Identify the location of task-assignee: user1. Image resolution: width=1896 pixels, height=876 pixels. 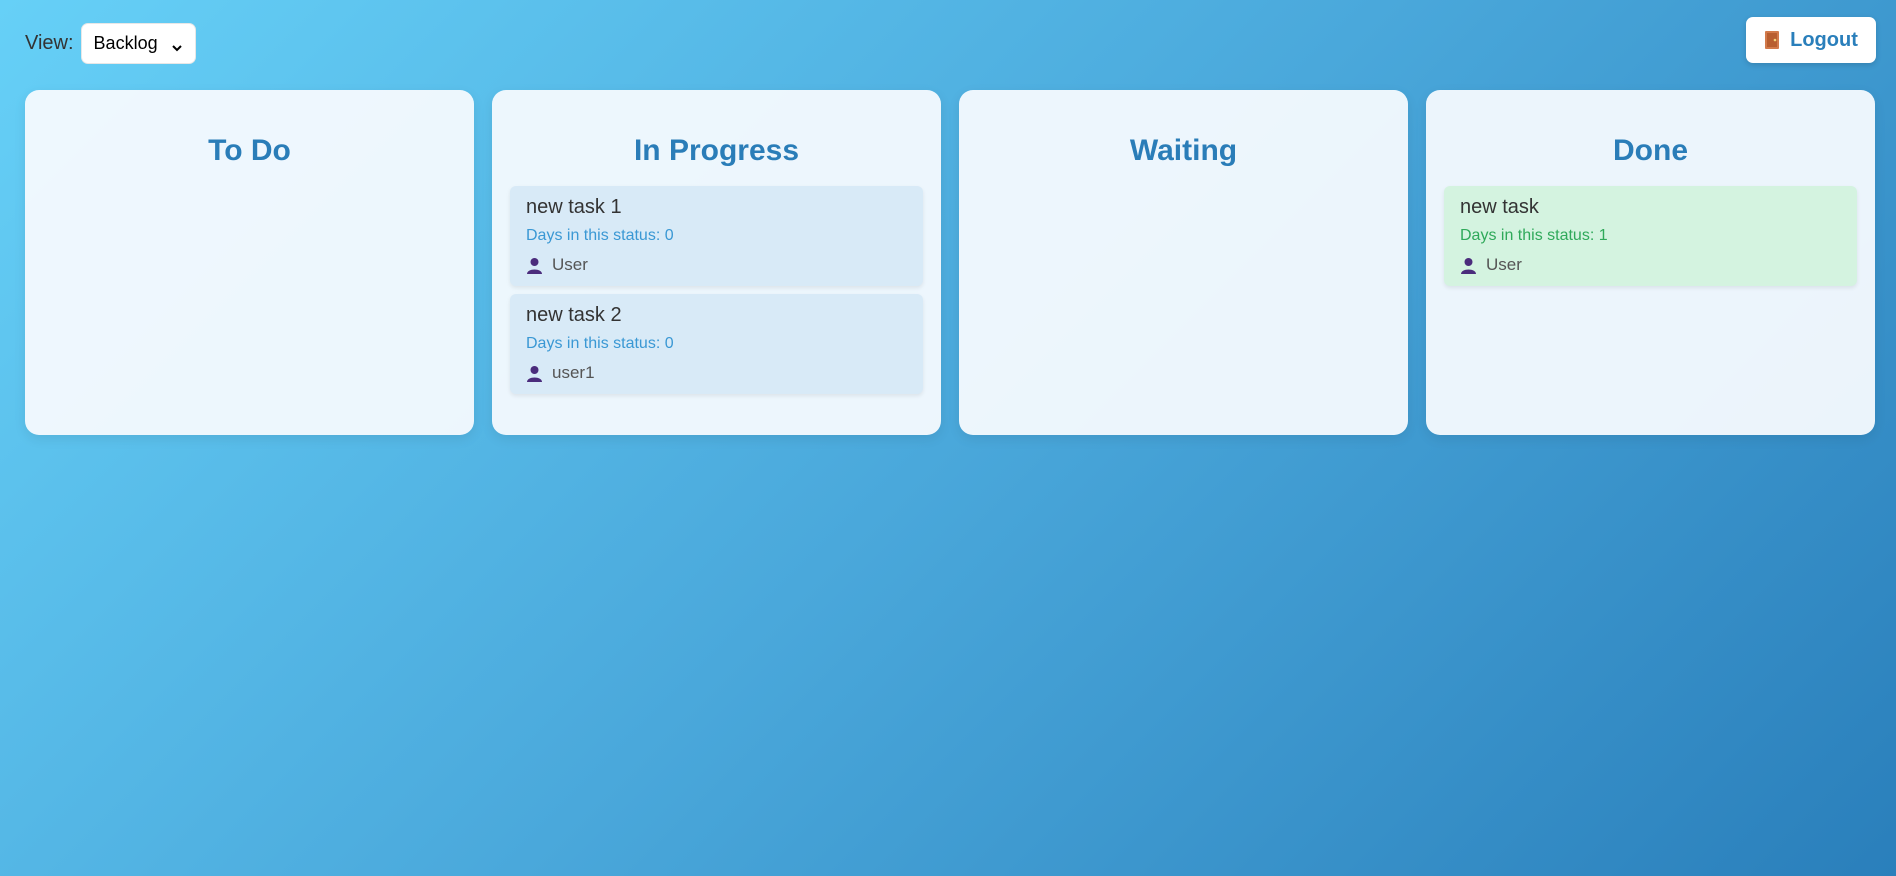
(716, 373).